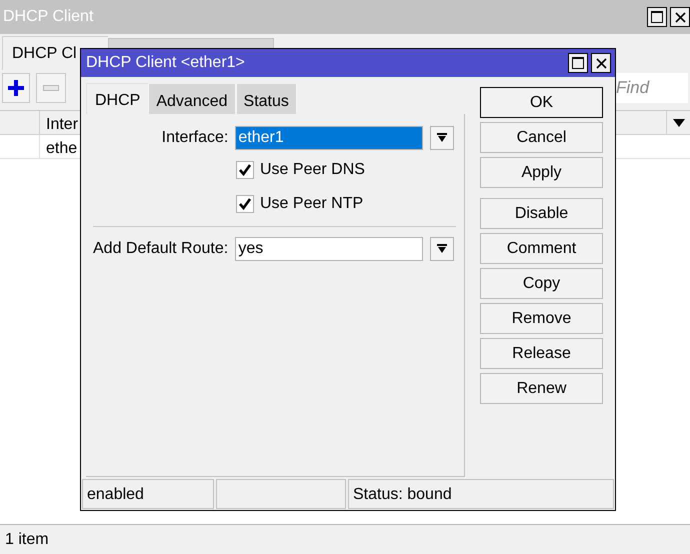  Describe the element at coordinates (541, 172) in the screenshot. I see `dialog-button: Apply` at that location.